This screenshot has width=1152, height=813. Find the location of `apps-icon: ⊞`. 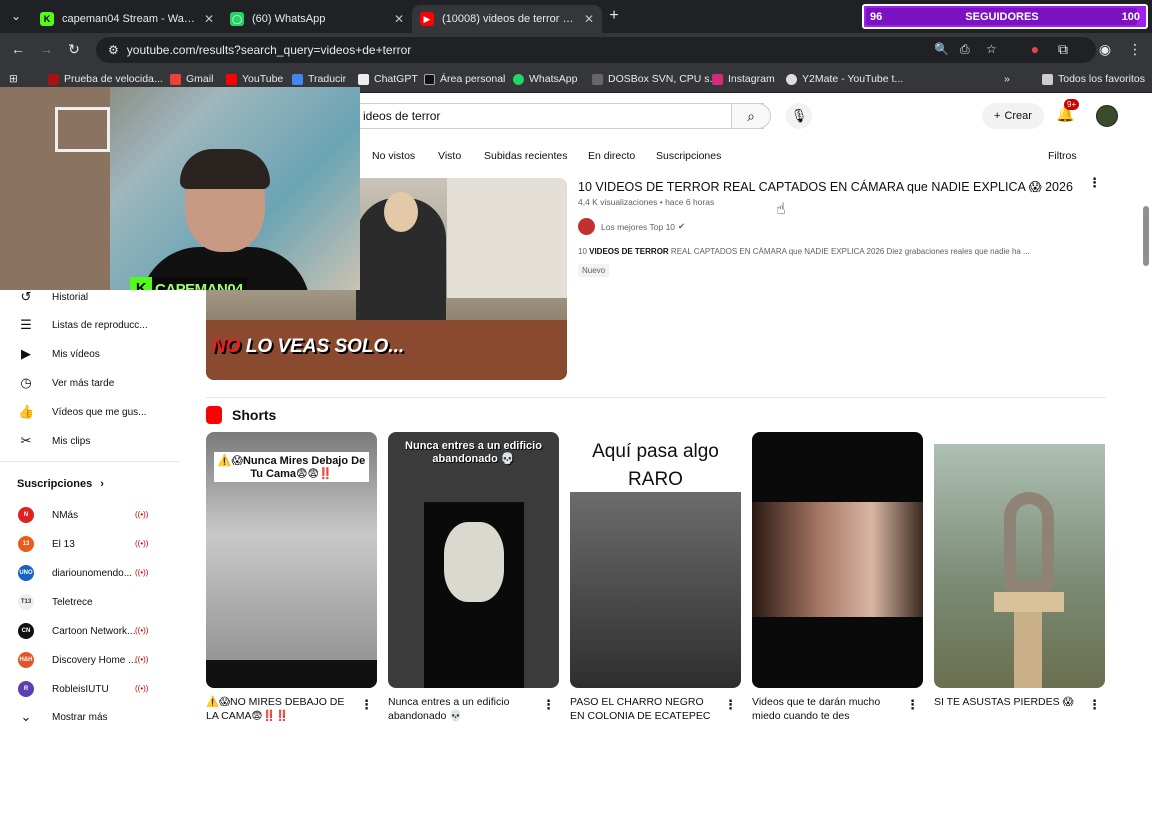

apps-icon: ⊞ is located at coordinates (13, 79).